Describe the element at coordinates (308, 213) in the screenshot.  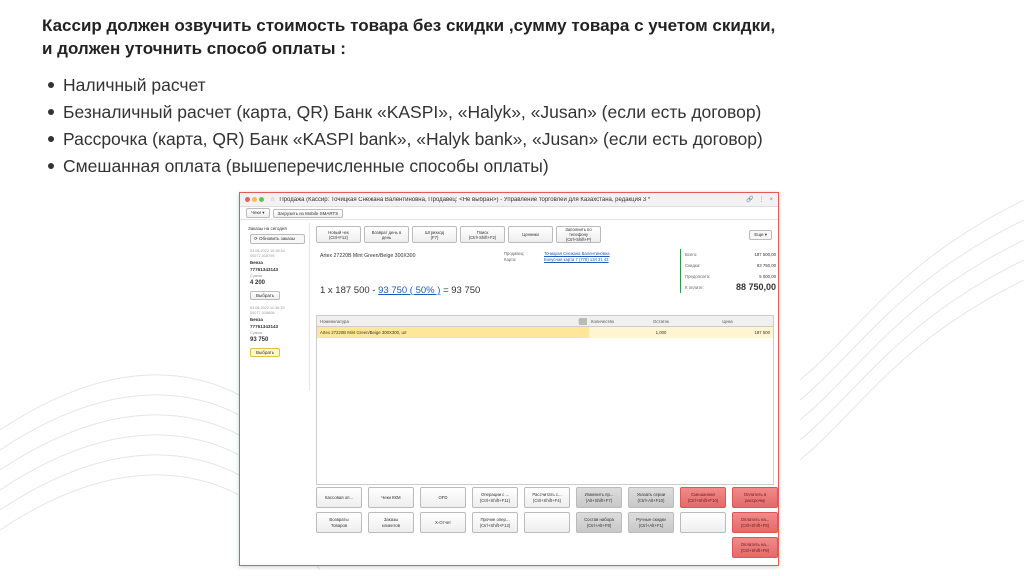
I see `load-mobile-smarts-button: Загрузить из Mobile SMARTS` at that location.